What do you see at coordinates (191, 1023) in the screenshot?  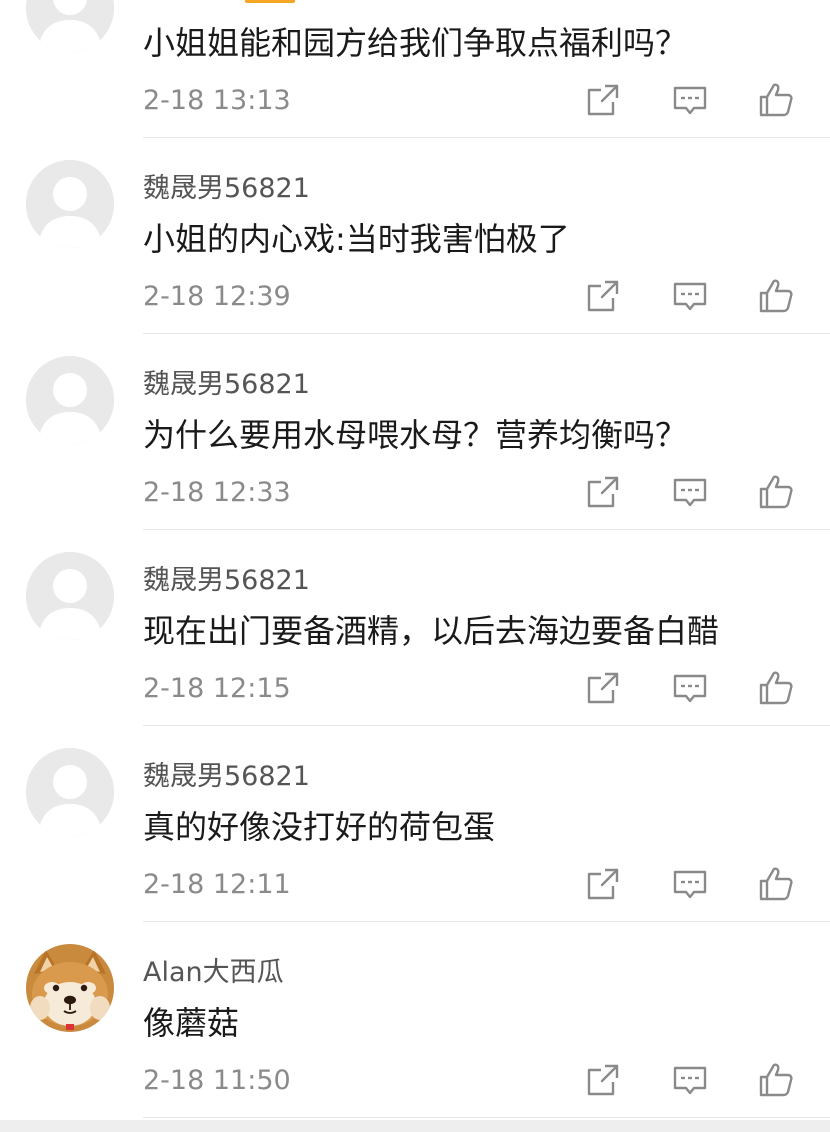 I see `comment-text: 像蘑菇` at bounding box center [191, 1023].